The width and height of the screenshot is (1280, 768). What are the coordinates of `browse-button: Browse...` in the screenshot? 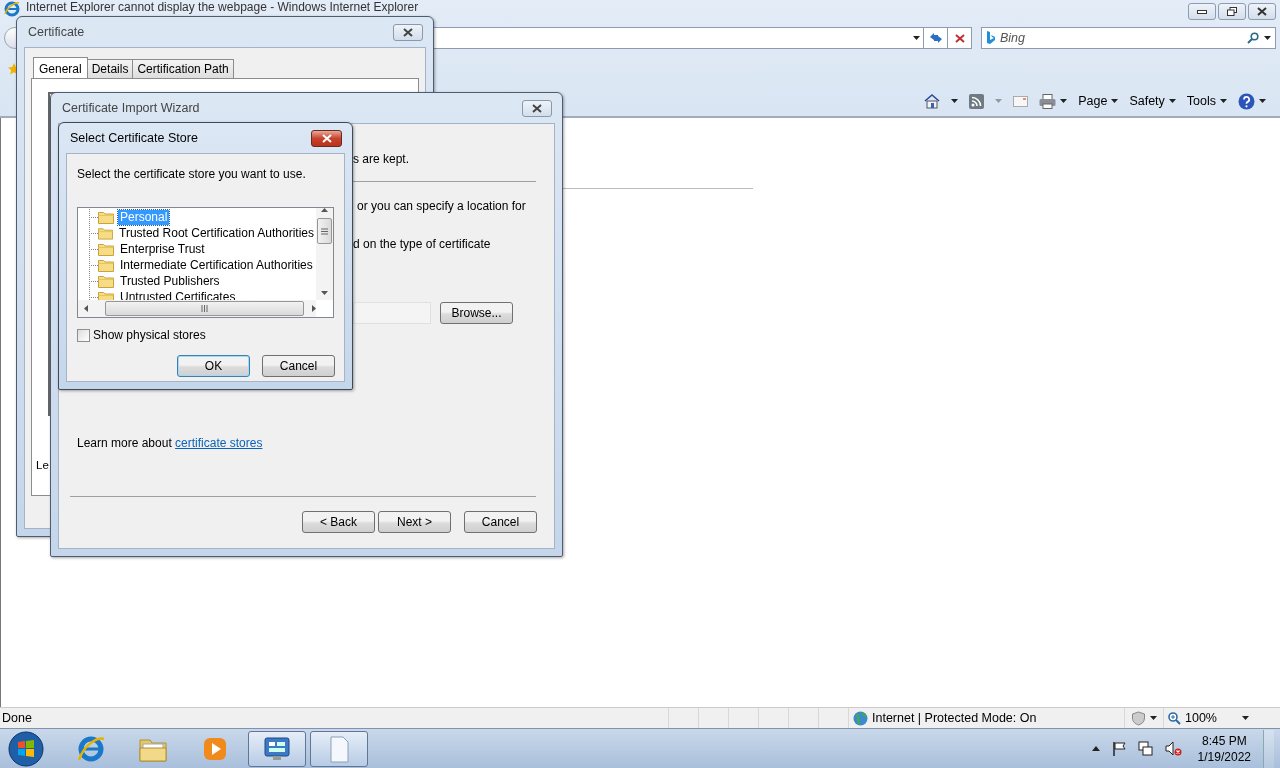 It's located at (476, 313).